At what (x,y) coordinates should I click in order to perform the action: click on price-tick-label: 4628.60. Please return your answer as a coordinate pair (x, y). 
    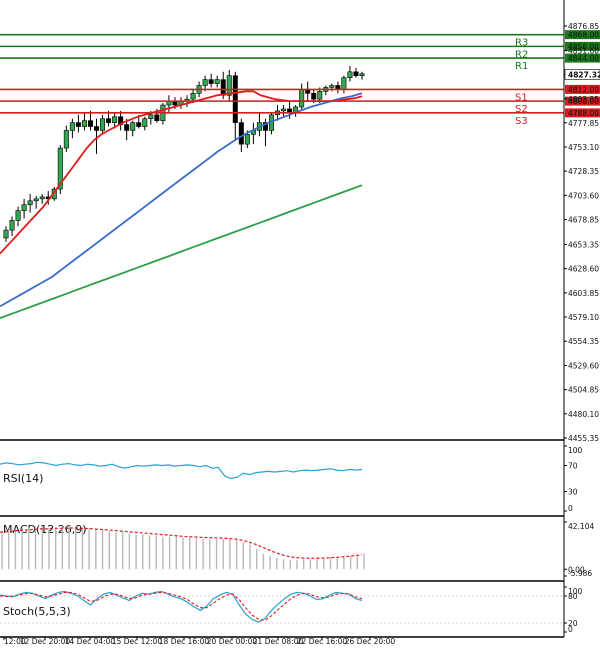
    Looking at the image, I should click on (583, 269).